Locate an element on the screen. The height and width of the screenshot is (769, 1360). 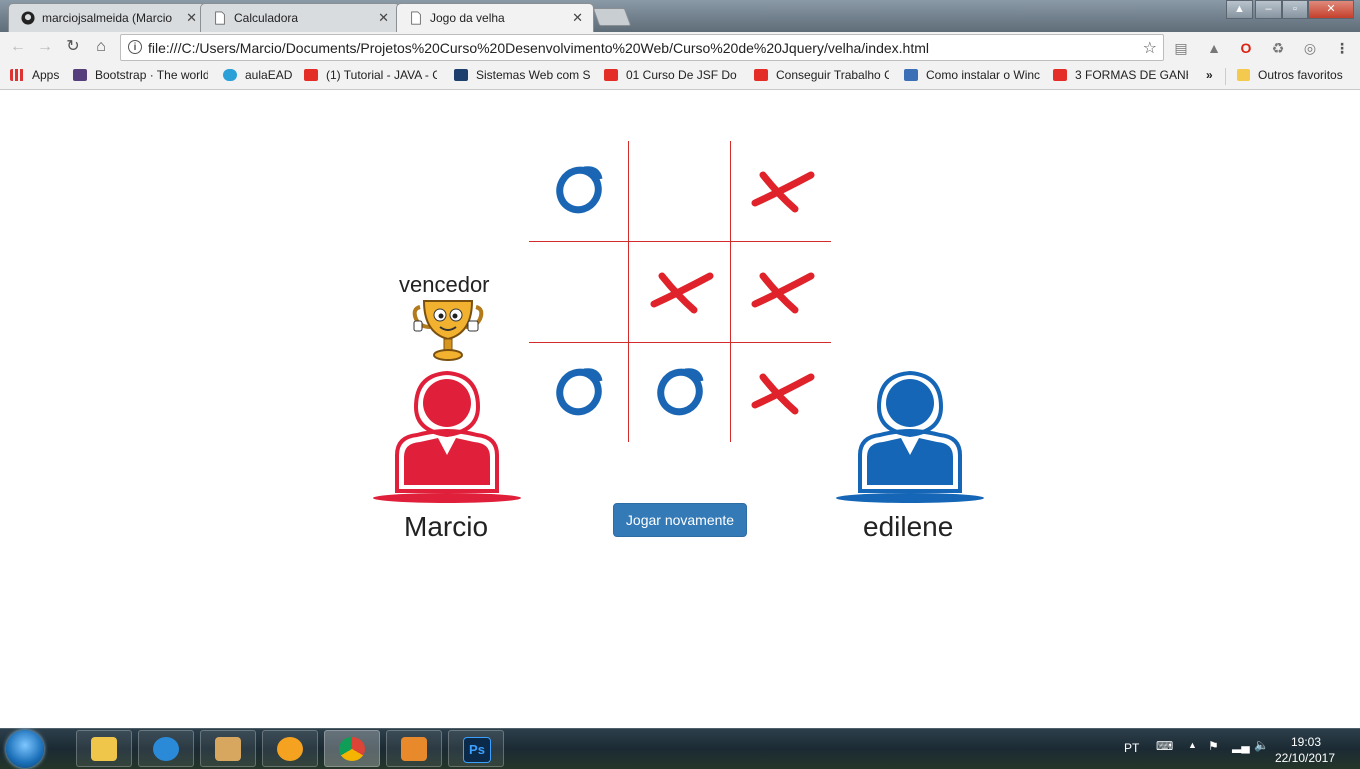
menu-icon: ⋮ is located at coordinates (1342, 48).